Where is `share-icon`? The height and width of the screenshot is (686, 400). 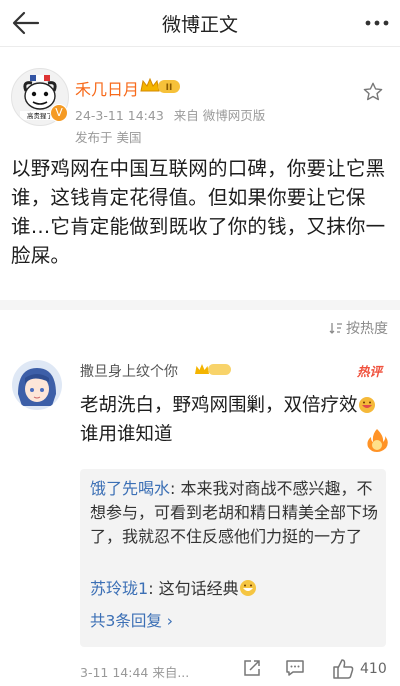 share-icon is located at coordinates (252, 668).